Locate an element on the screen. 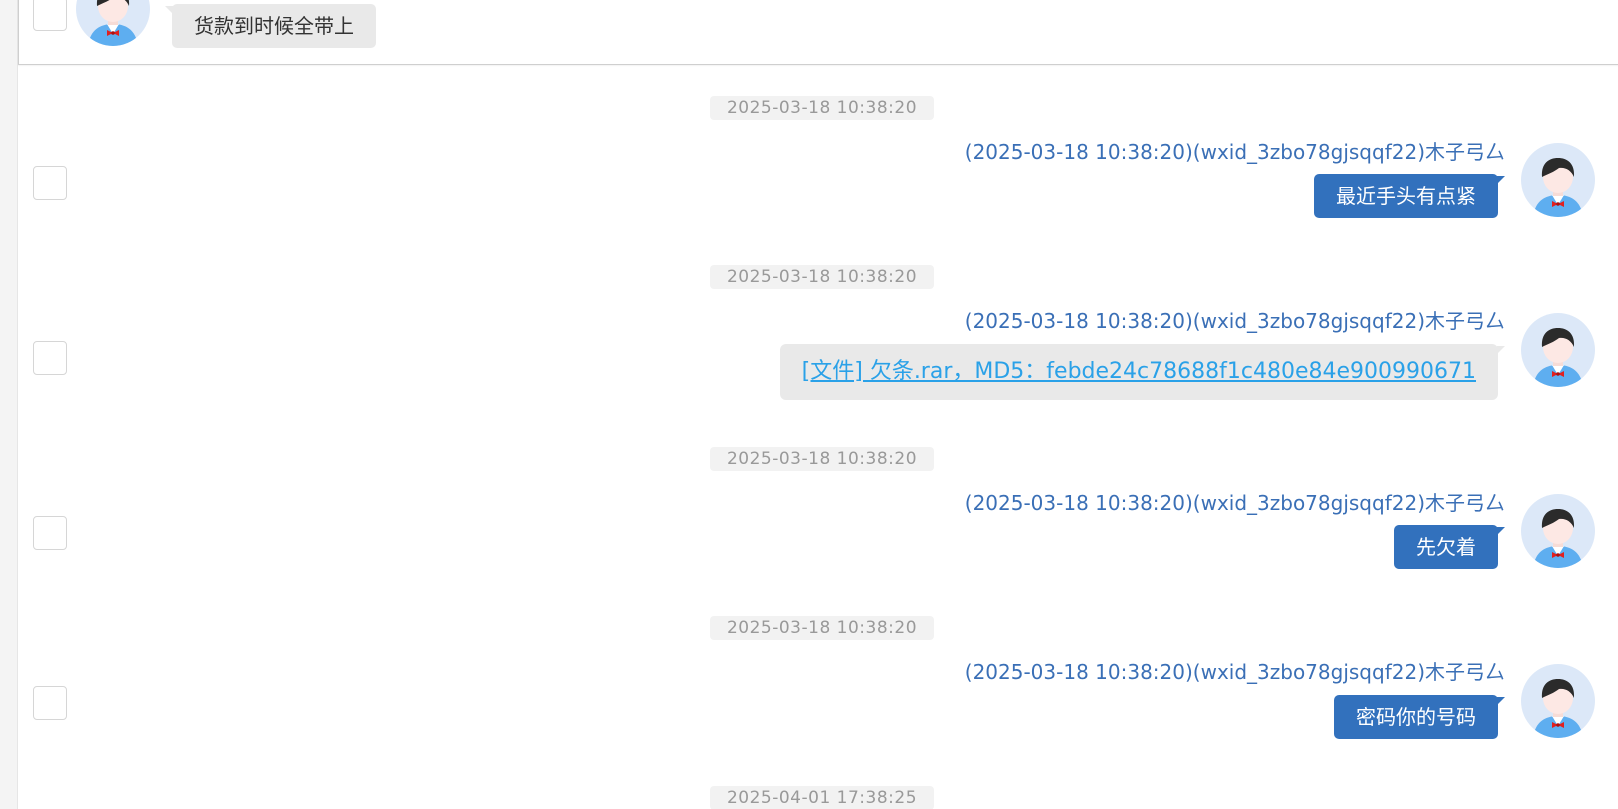 Image resolution: width=1618 pixels, height=809 pixels. message-bubble: 密码你的号码 is located at coordinates (1419, 717).